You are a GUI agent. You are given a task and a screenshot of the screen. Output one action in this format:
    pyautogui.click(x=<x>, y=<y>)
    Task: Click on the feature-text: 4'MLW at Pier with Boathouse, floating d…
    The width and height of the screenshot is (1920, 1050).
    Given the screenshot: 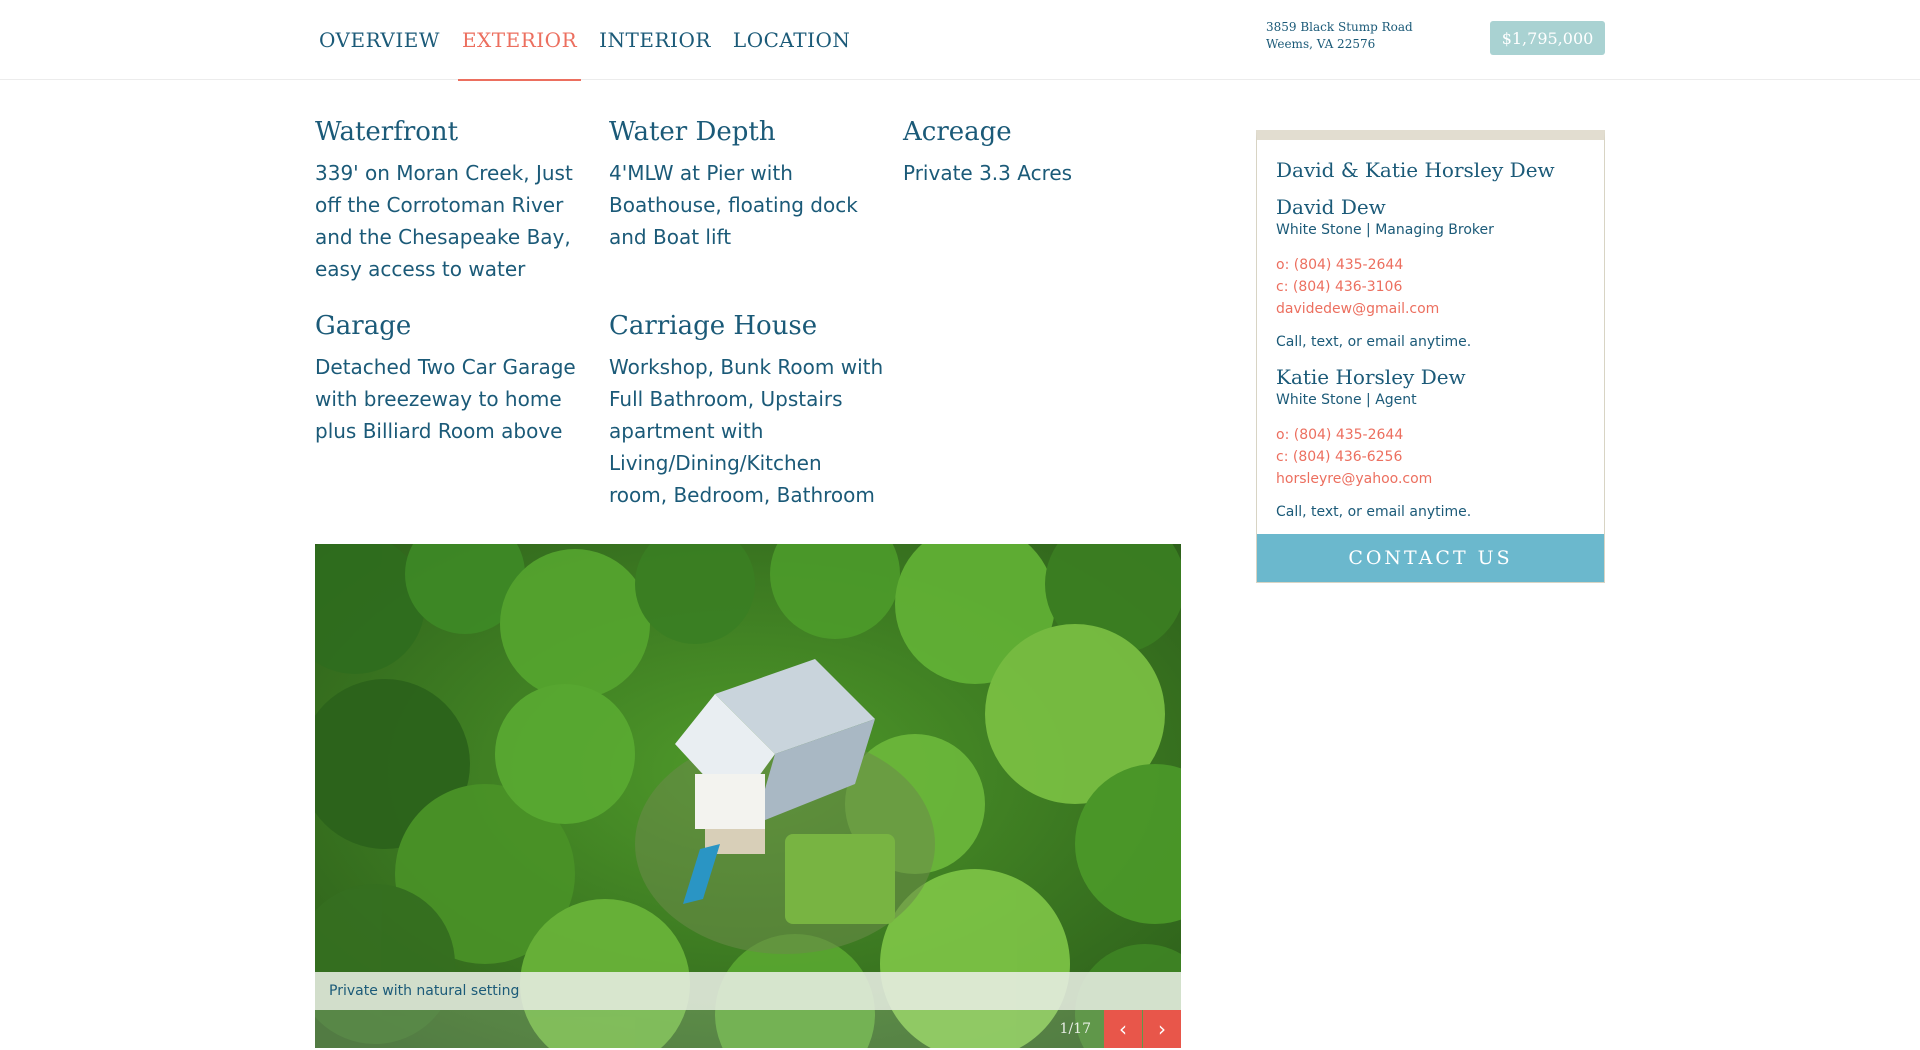 What is the action you would take?
    pyautogui.click(x=733, y=205)
    